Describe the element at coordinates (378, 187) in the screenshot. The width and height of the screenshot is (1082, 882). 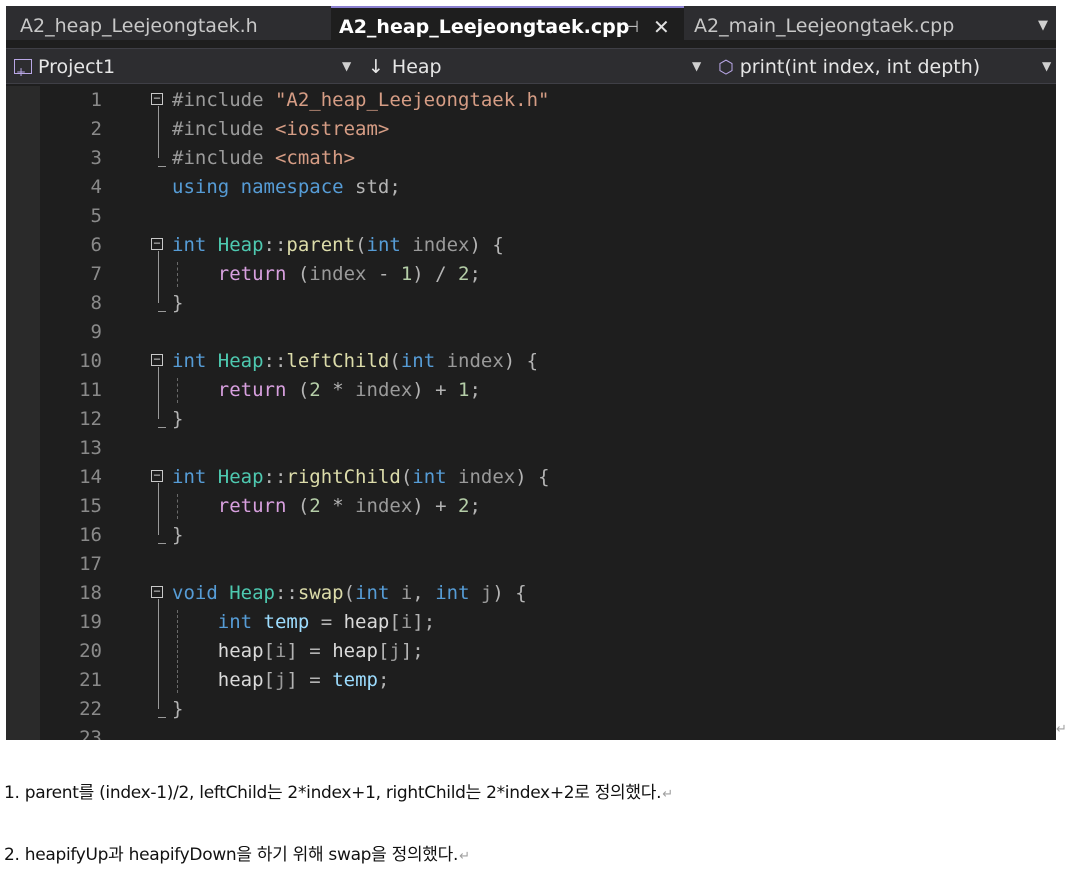
I see `code-token: std;` at that location.